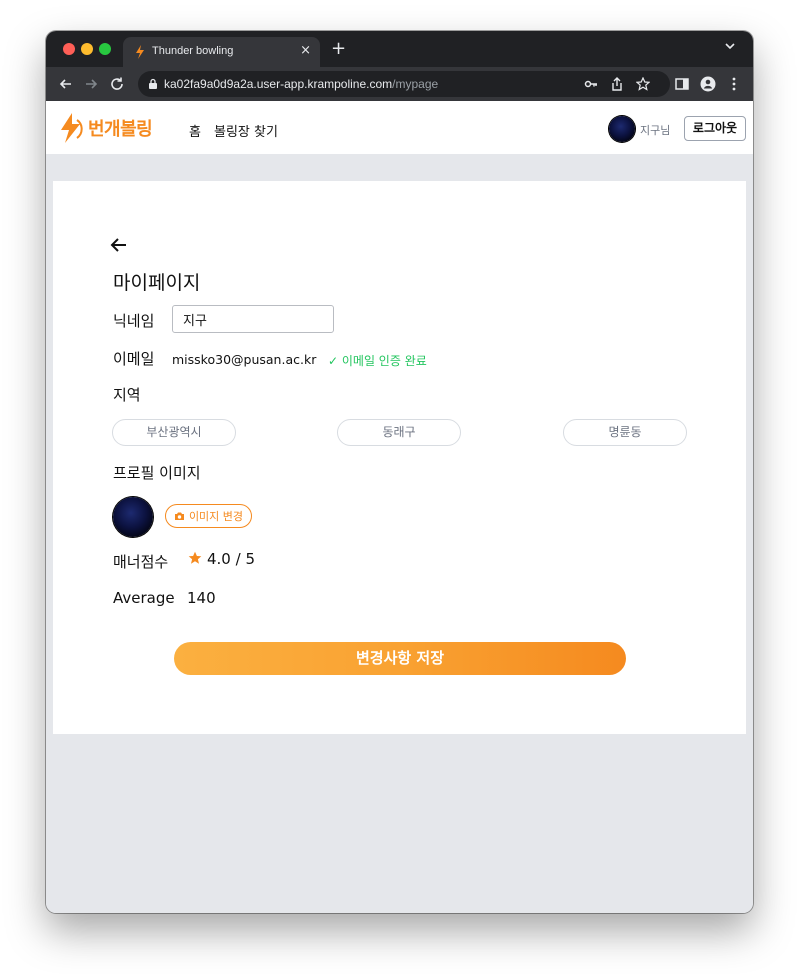 This screenshot has height=974, width=799. I want to click on side-panel-icon, so click(682, 84).